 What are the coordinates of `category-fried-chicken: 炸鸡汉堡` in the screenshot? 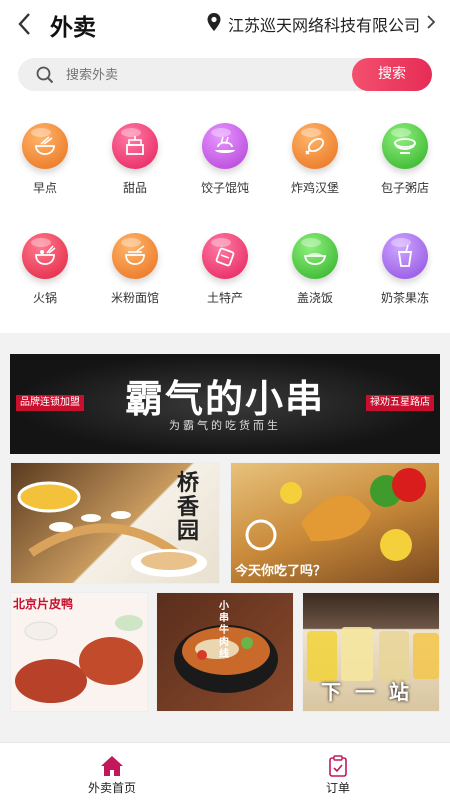 It's located at (315, 159).